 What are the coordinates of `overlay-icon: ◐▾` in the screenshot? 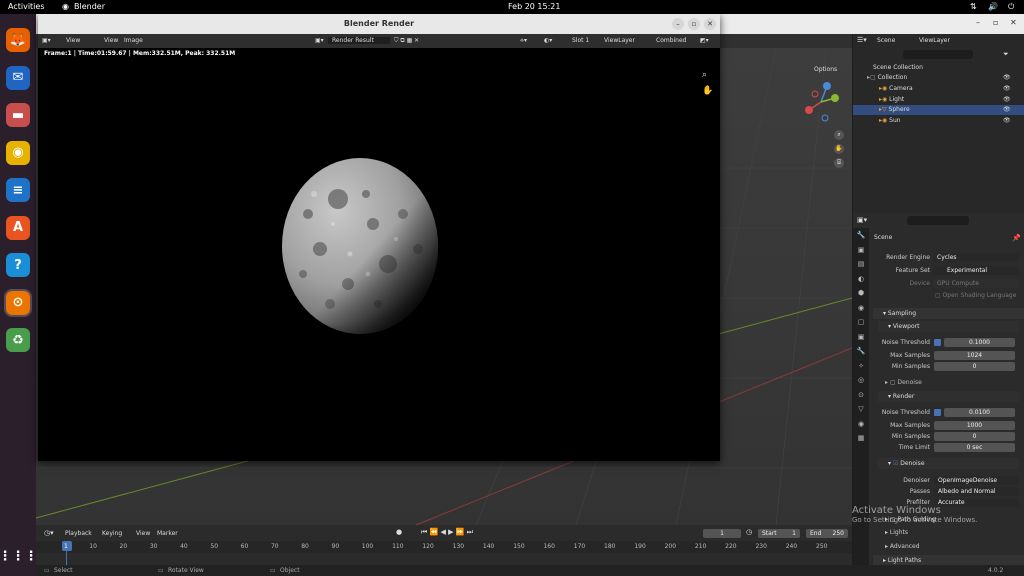 It's located at (548, 40).